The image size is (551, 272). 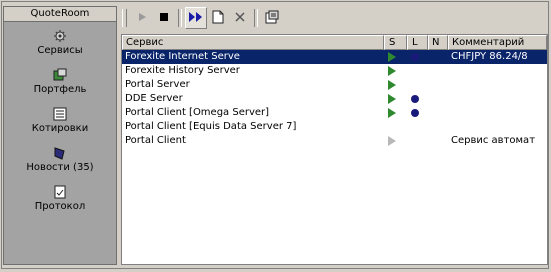 I want to click on new-document-icon, so click(x=218, y=18).